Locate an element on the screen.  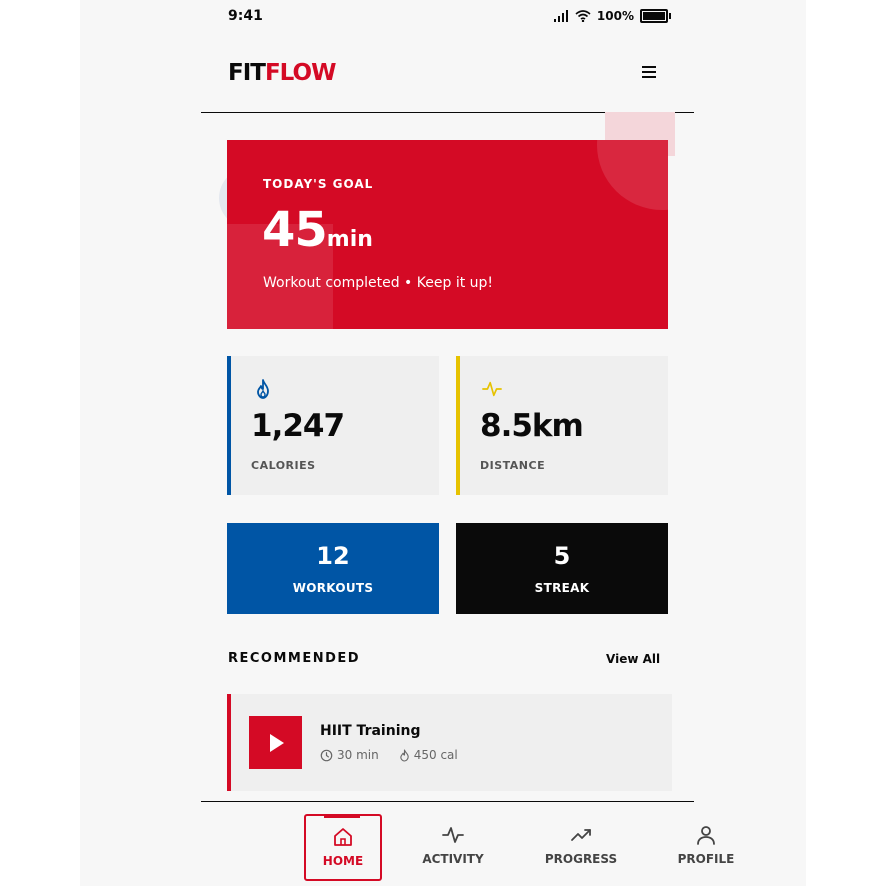
status-time: 9:41 is located at coordinates (245, 16).